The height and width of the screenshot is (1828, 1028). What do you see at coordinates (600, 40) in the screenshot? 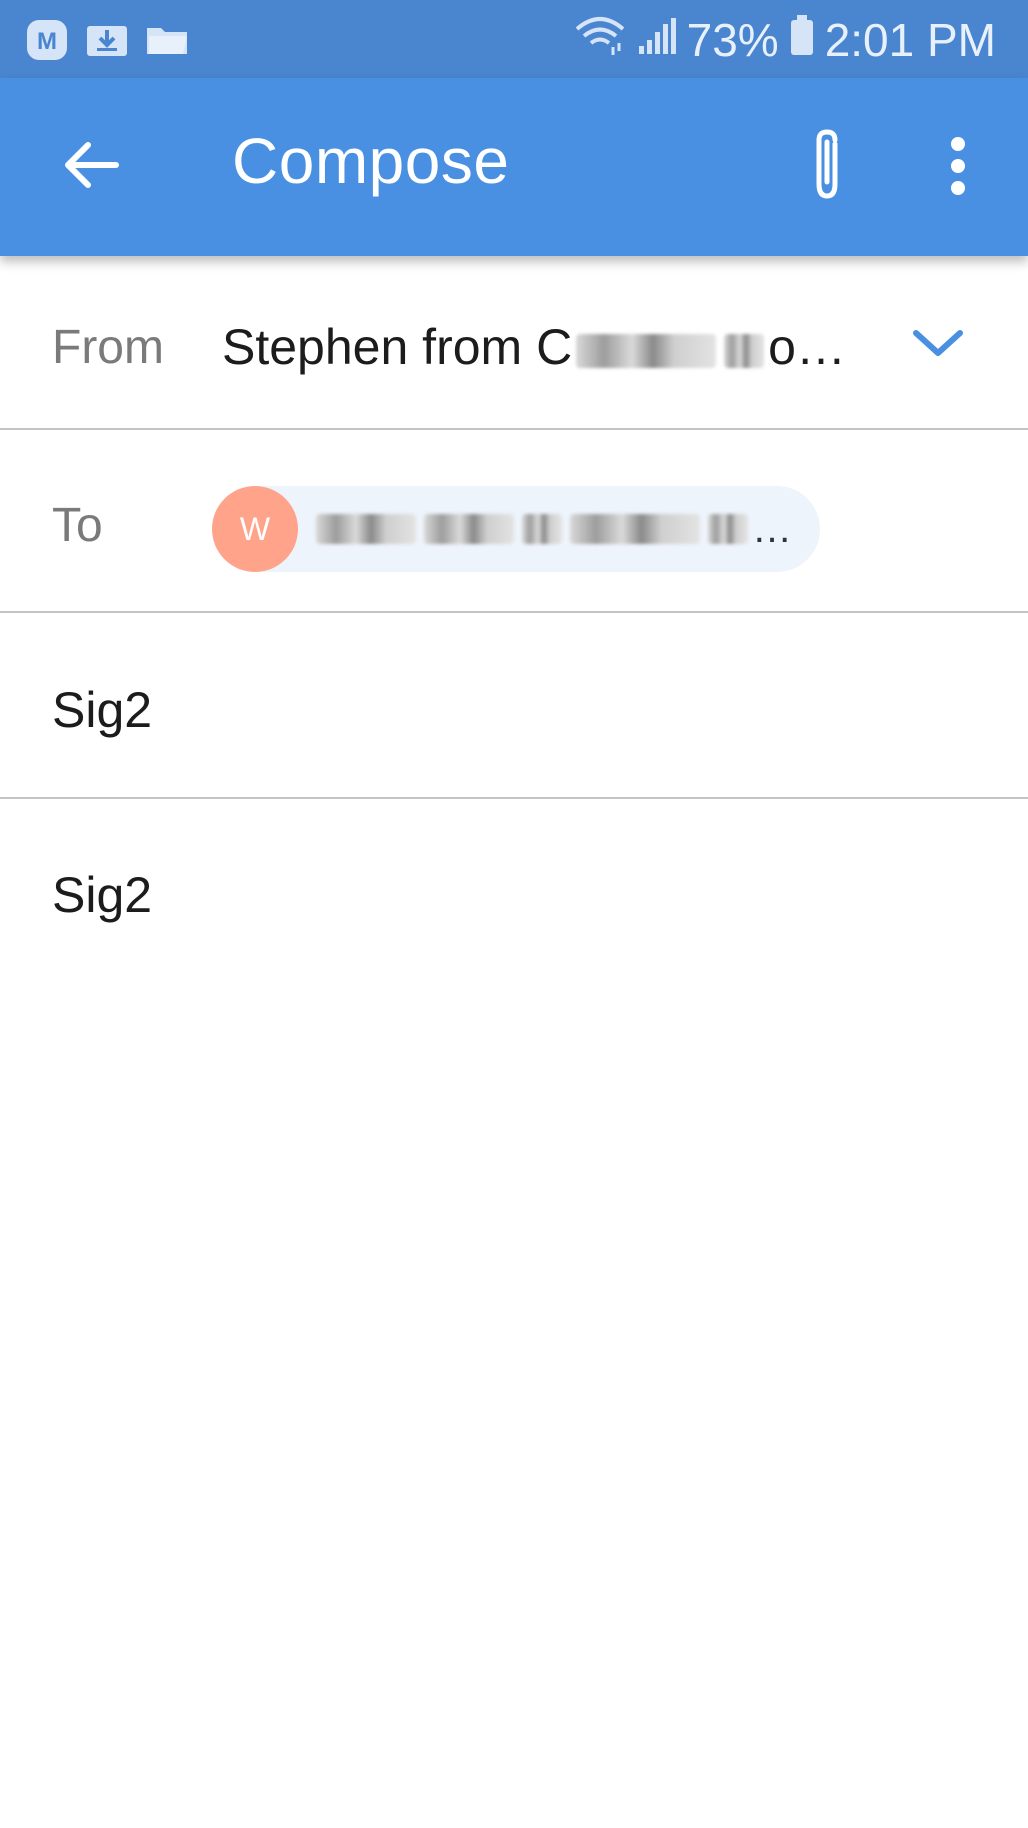
I see `wifi-icon` at bounding box center [600, 40].